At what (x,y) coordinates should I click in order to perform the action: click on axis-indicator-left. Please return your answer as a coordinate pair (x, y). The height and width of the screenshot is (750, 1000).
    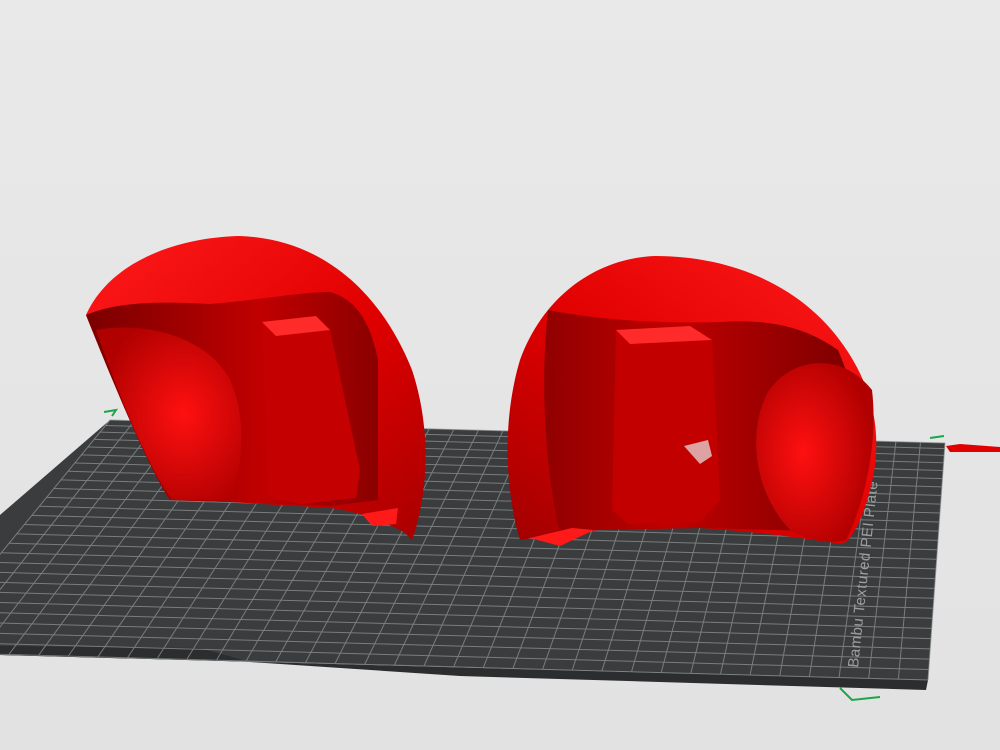
    Looking at the image, I should click on (111, 412).